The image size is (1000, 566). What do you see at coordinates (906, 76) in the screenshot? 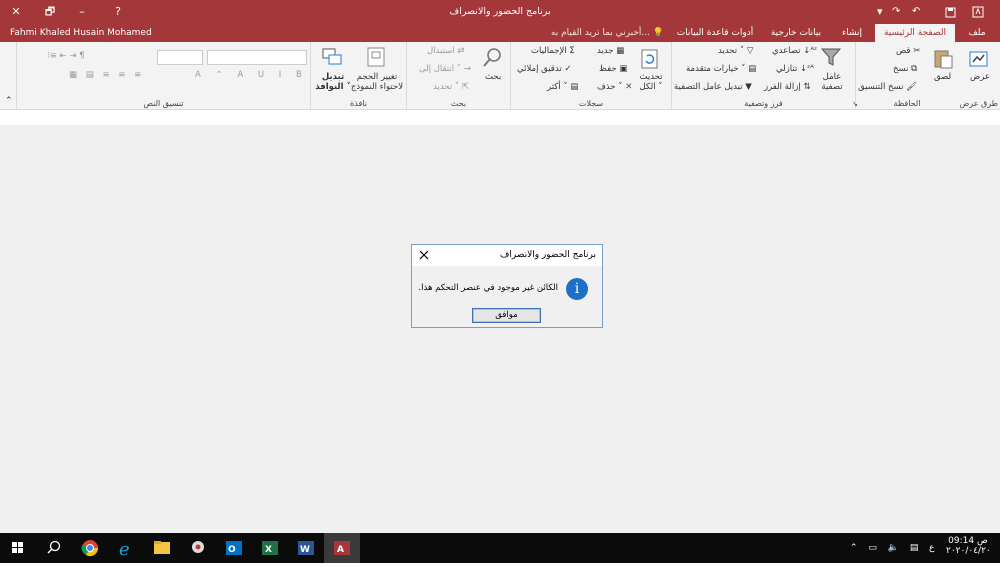
I see `group-clipboard: لصق قص ✂ نسخ ⧉ نسخ التنسيق 🖌 الحافظة` at bounding box center [906, 76].